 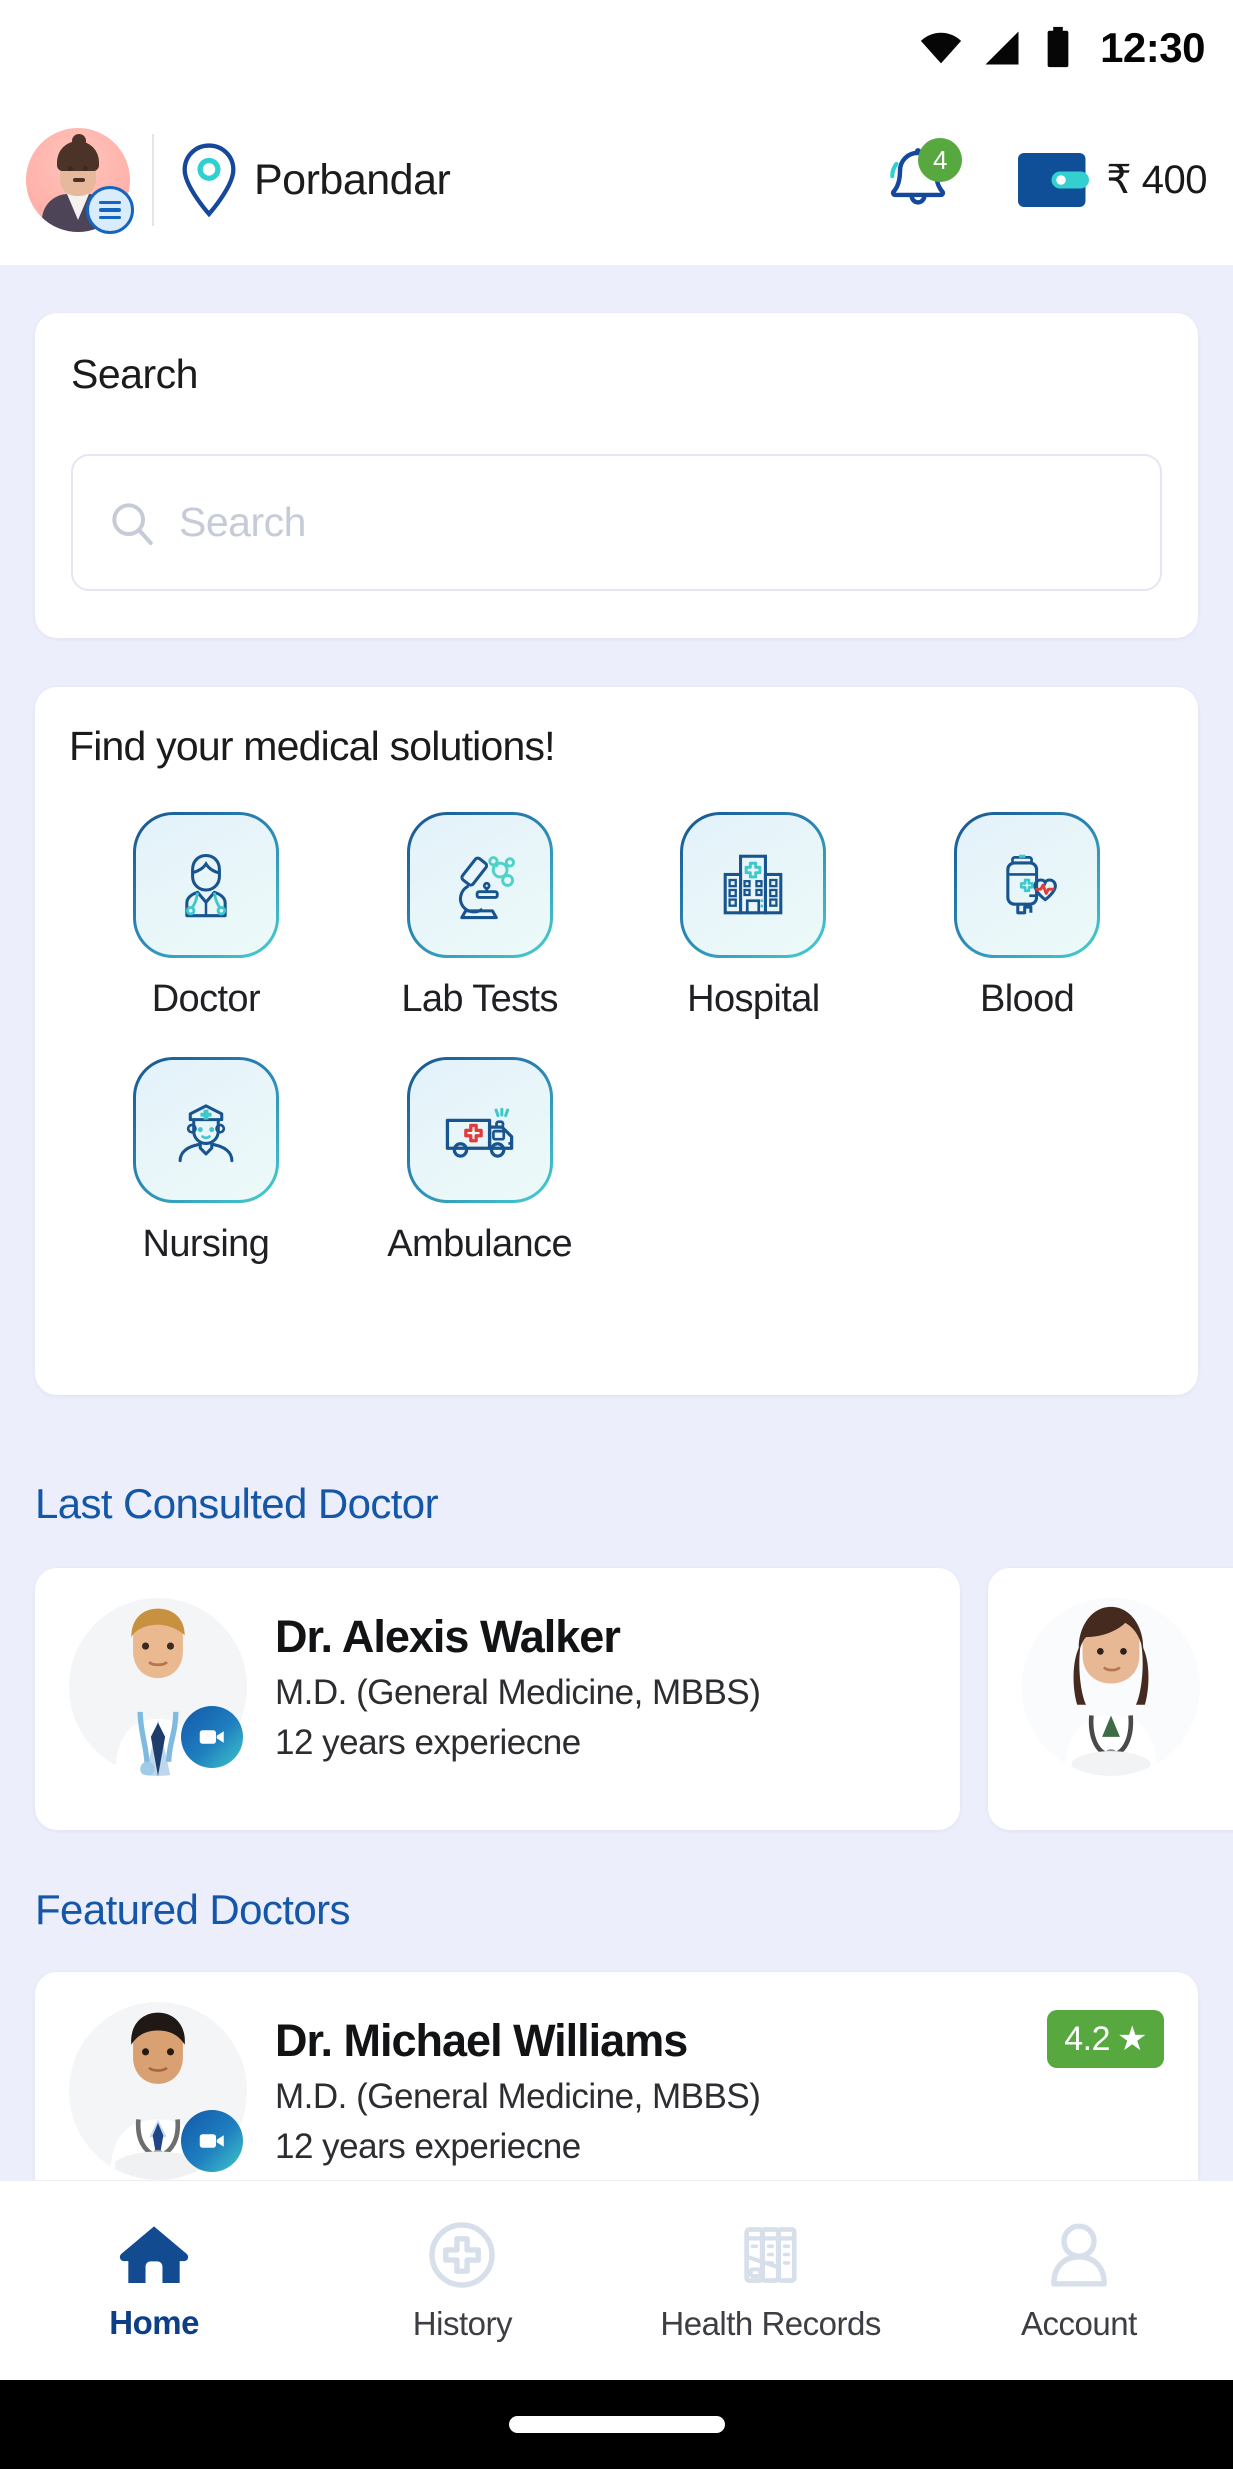 I want to click on records-folders-icon, so click(x=770, y=2254).